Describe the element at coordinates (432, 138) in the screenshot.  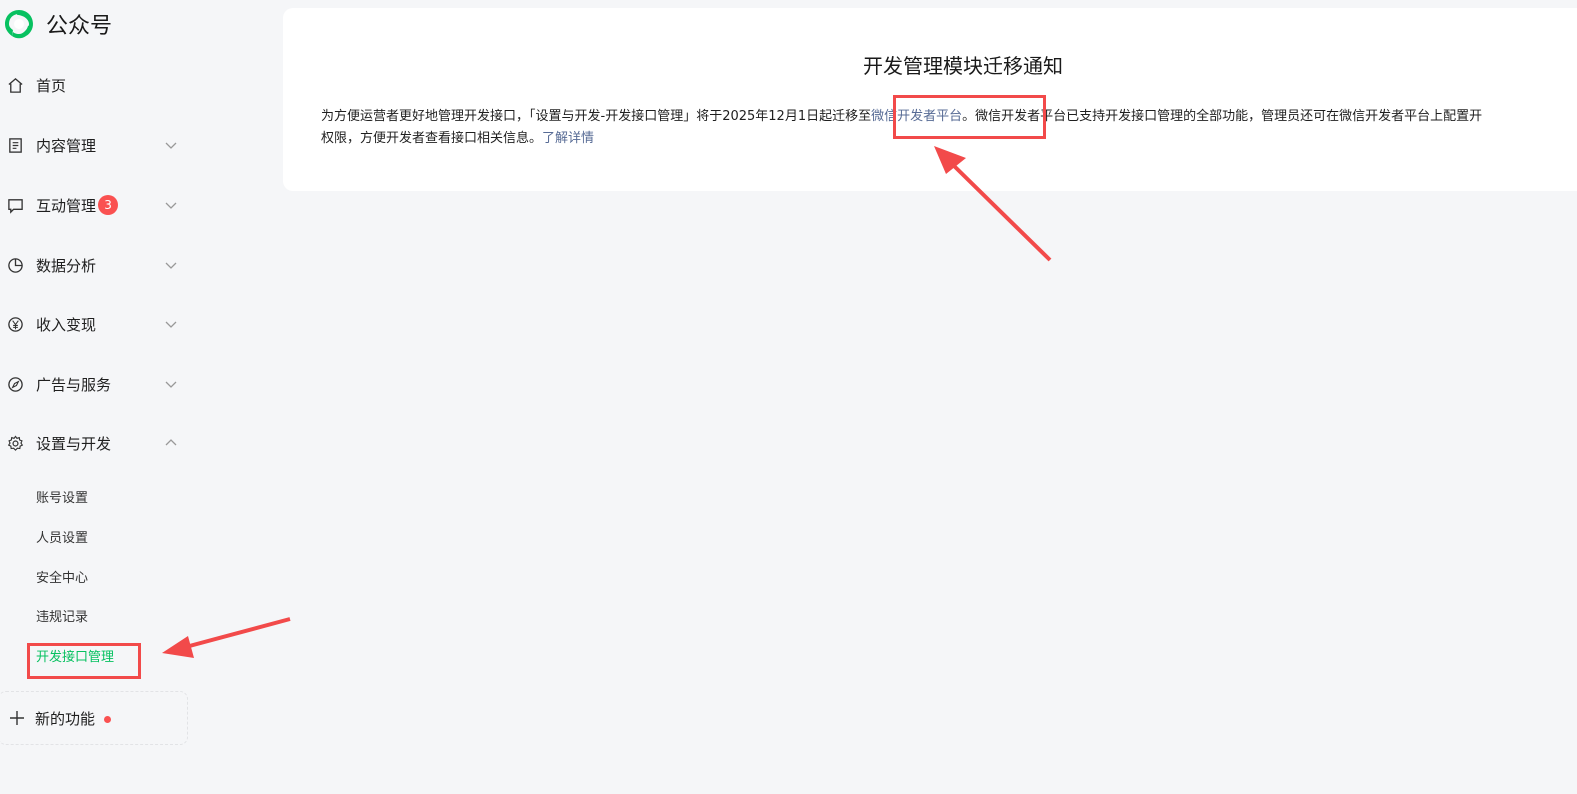
I see `notice-text-part3: 权限，方便开发者查看接口相关信息。` at that location.